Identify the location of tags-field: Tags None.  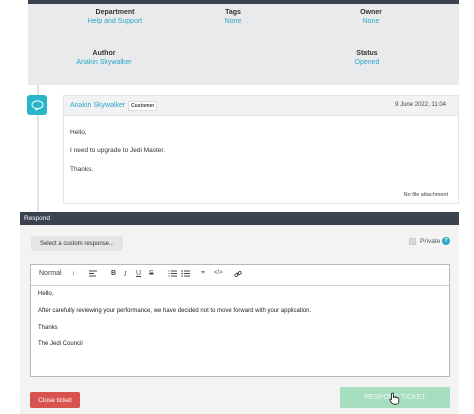
(233, 17).